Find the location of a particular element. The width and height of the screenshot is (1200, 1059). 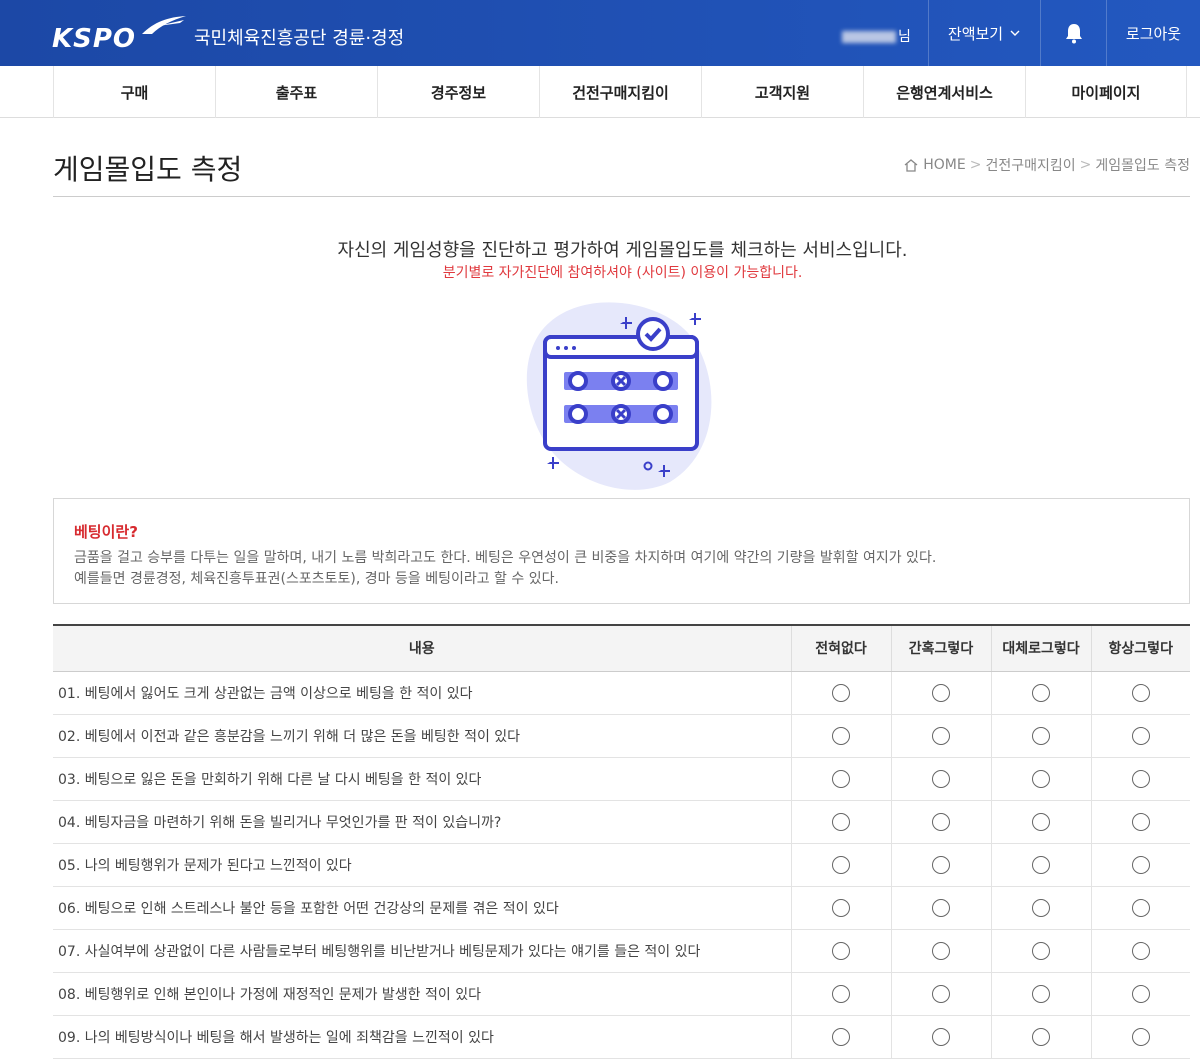

breadcrumb-current: 게임몰입도 측정 is located at coordinates (1142, 166).